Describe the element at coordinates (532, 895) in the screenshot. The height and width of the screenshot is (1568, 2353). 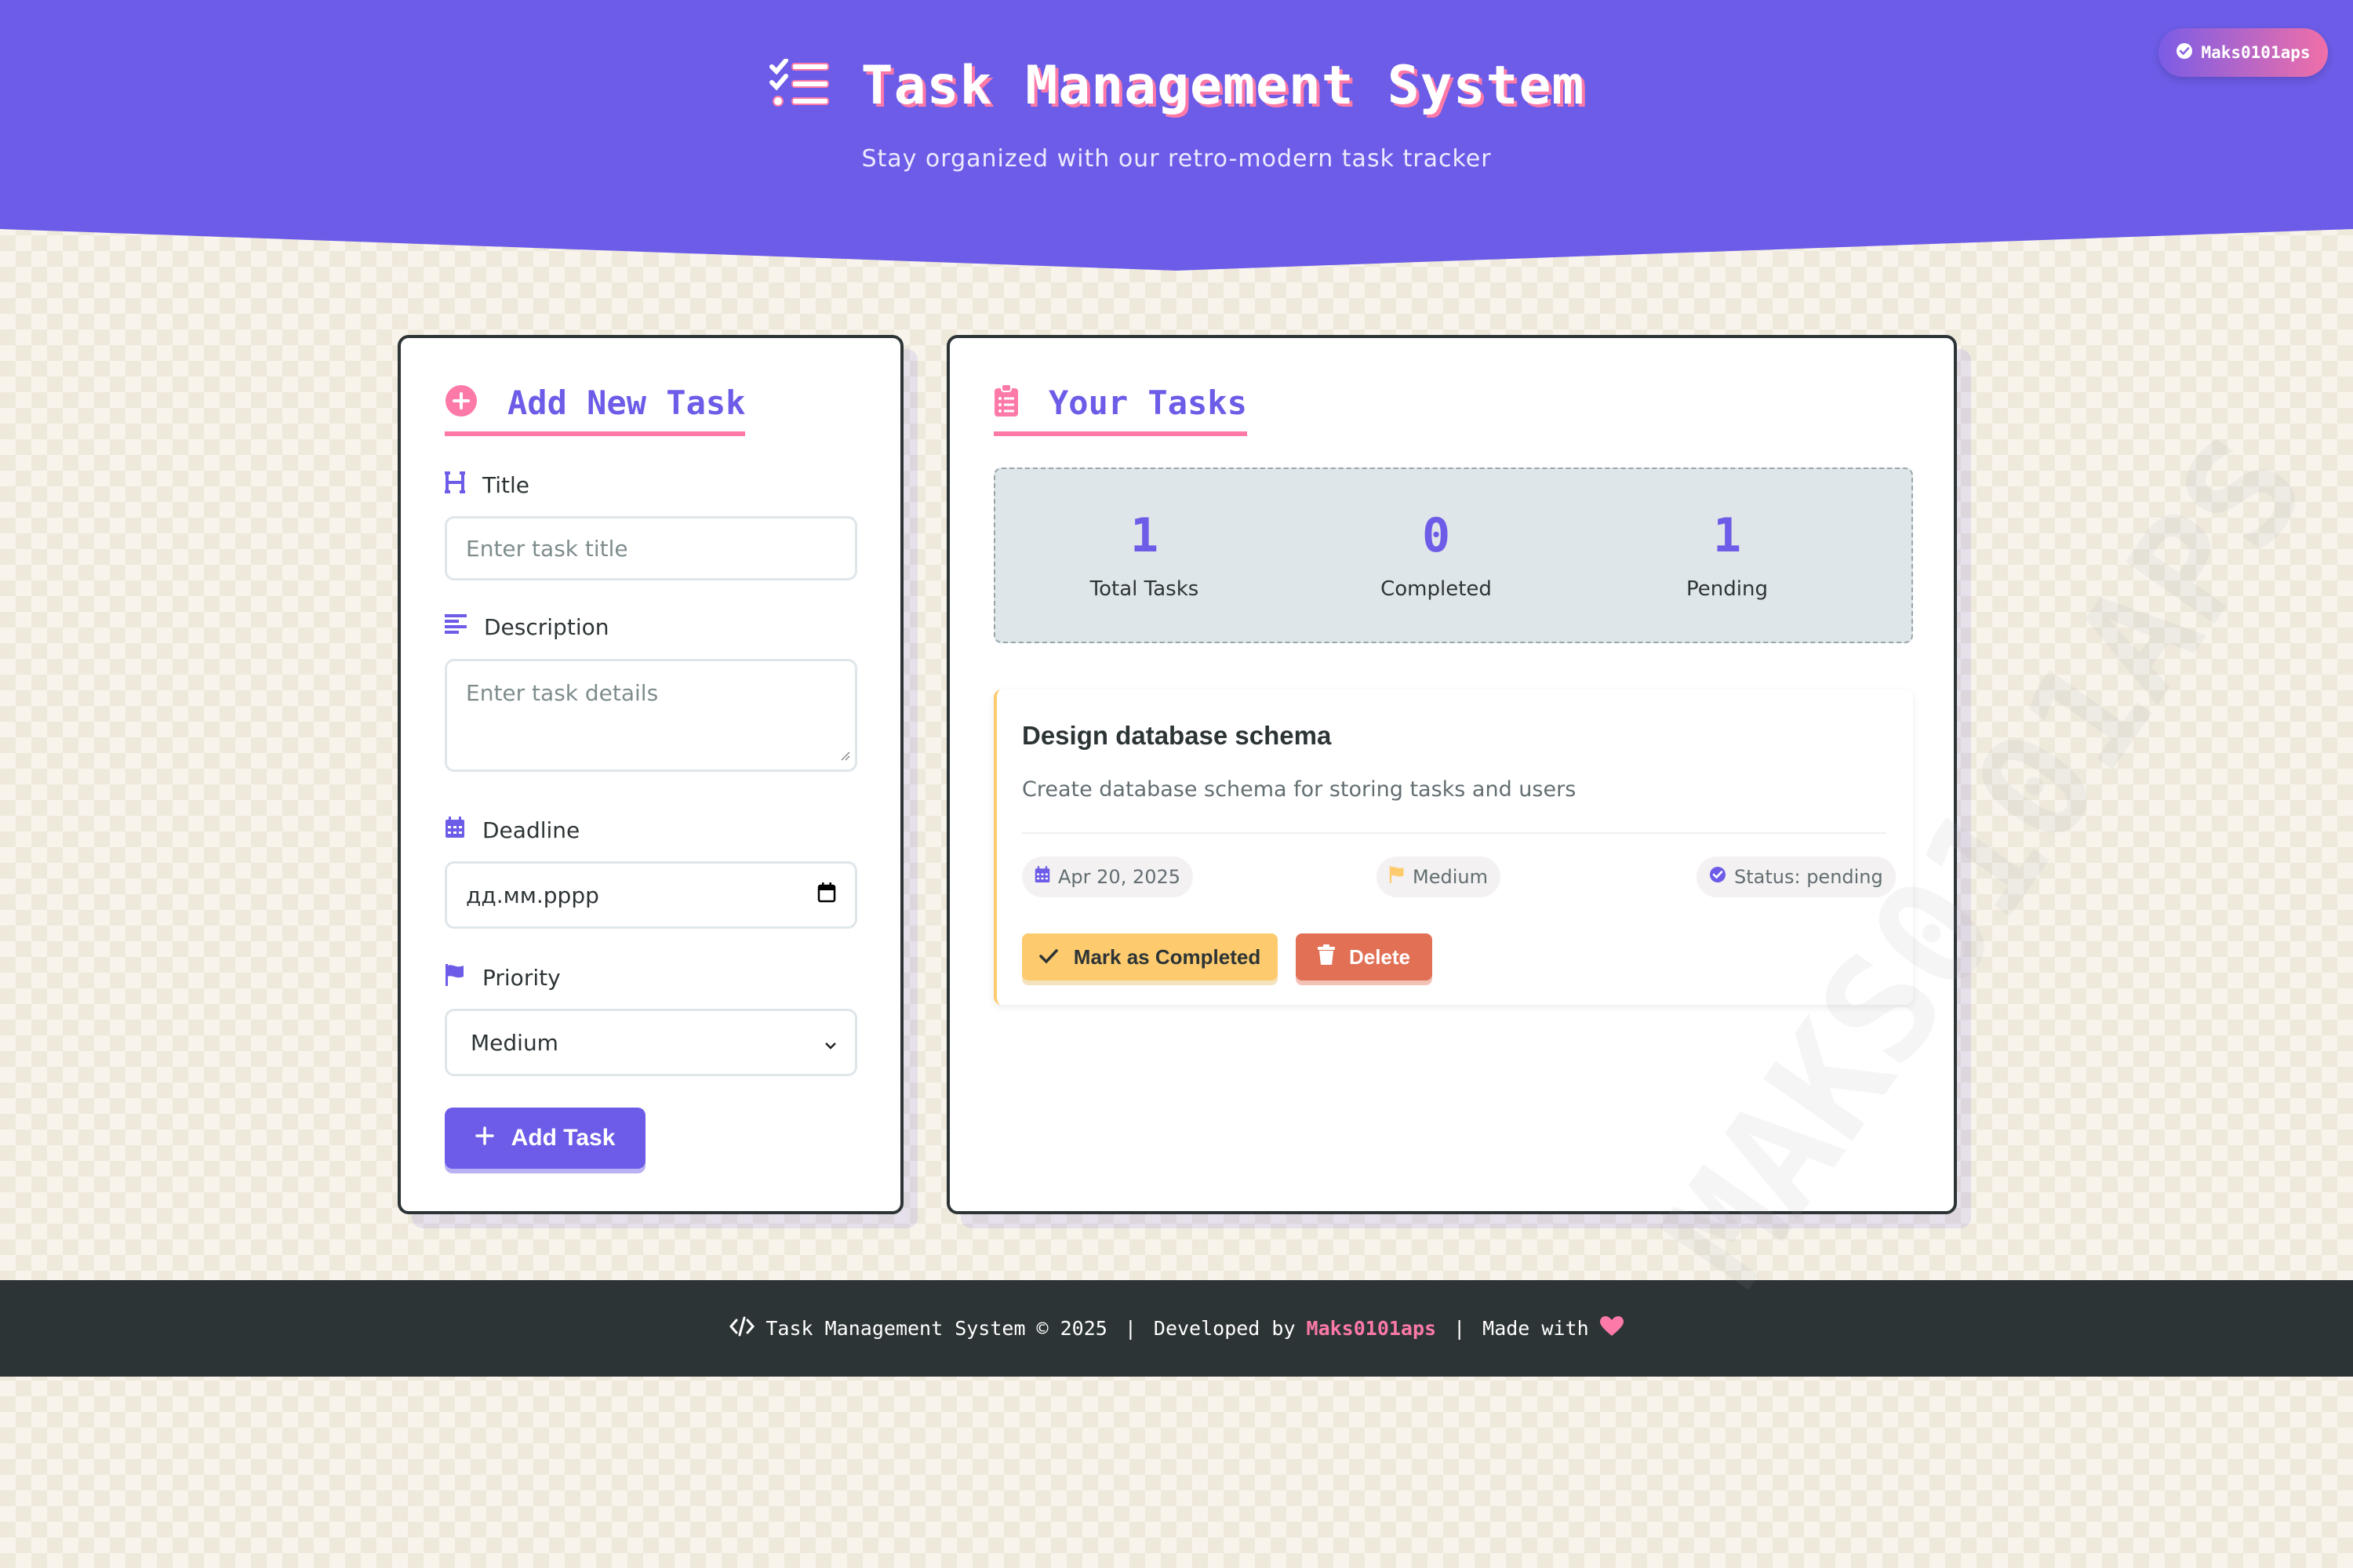
I see `deadline-value: дд.мм.рррр` at that location.